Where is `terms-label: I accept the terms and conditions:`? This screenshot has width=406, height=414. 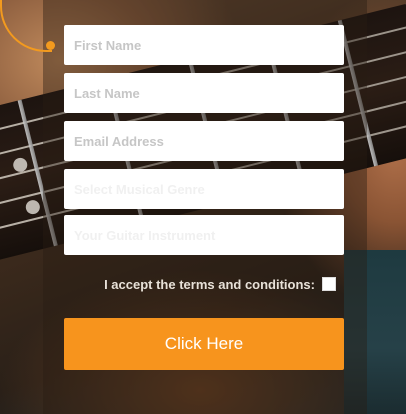
terms-label: I accept the terms and conditions: is located at coordinates (209, 284).